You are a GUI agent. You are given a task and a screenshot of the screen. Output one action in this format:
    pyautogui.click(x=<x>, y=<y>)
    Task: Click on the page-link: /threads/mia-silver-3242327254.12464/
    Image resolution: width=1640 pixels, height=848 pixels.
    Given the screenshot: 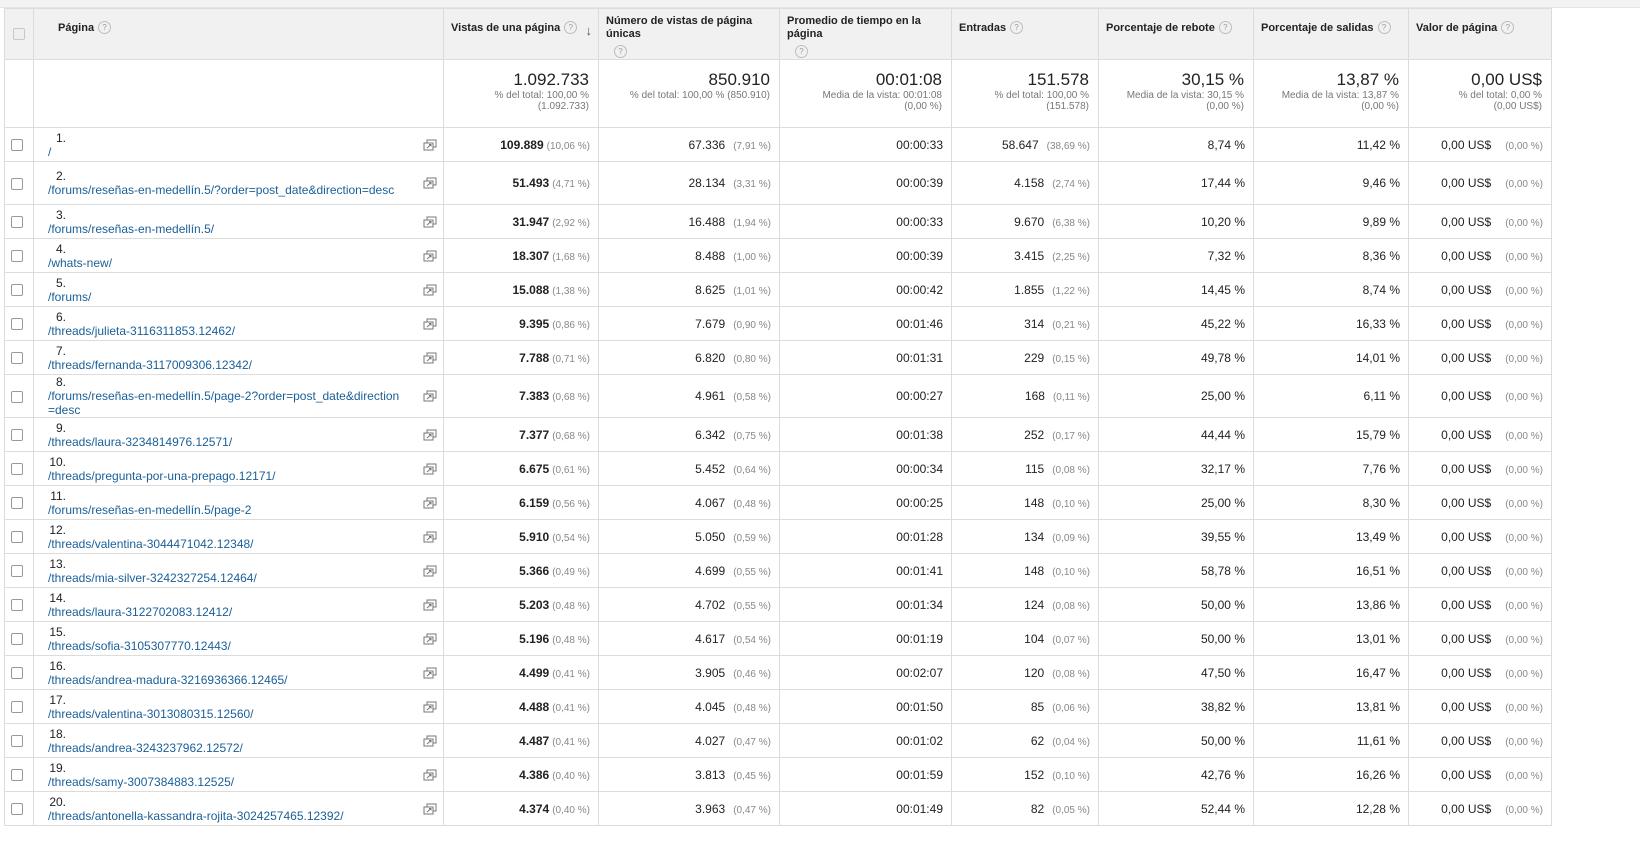 What is the action you would take?
    pyautogui.click(x=224, y=578)
    